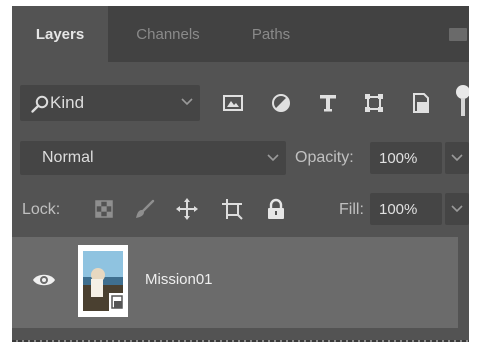 The height and width of the screenshot is (350, 479). What do you see at coordinates (398, 158) in the screenshot?
I see `opacity-value: 100%` at bounding box center [398, 158].